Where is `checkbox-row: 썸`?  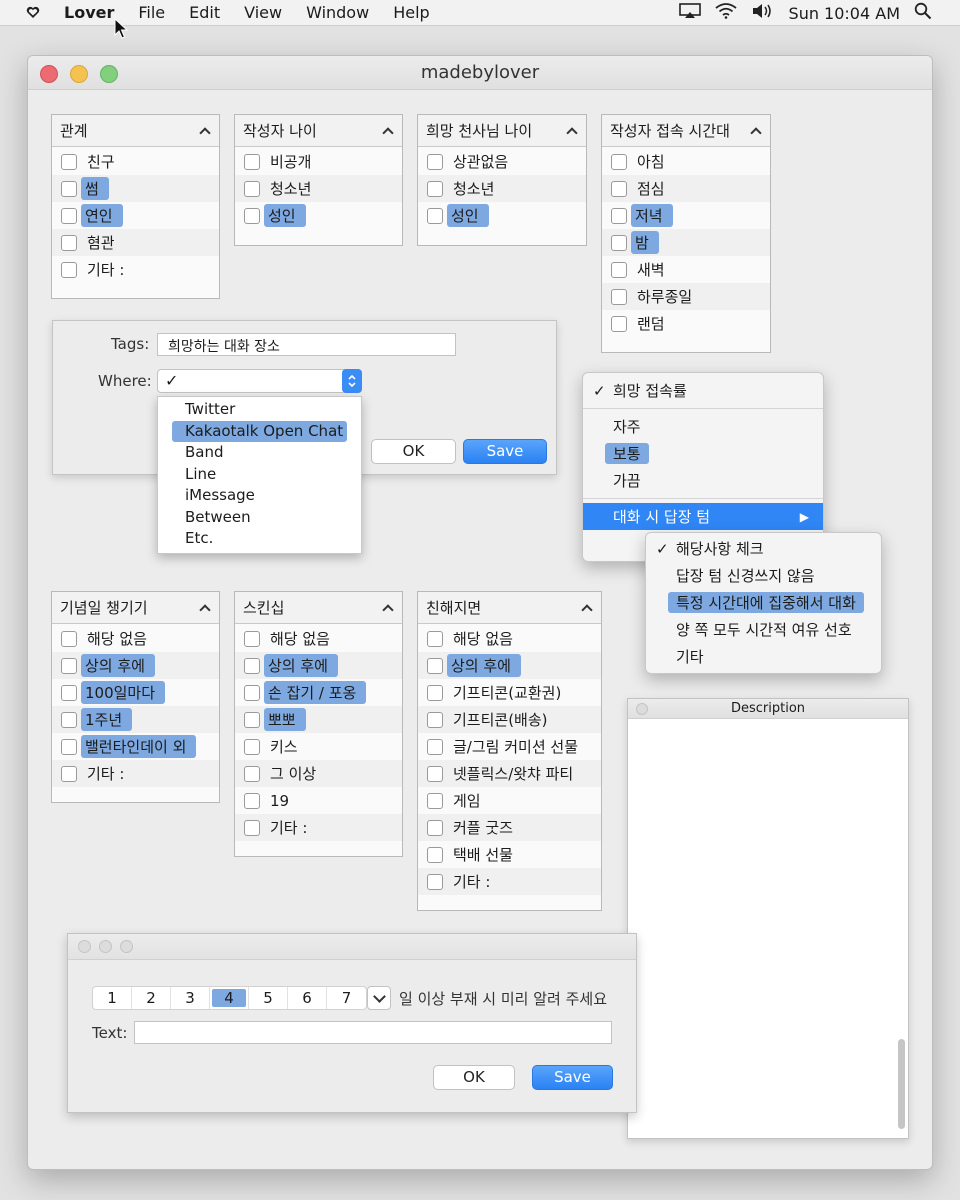 checkbox-row: 썸 is located at coordinates (135, 188).